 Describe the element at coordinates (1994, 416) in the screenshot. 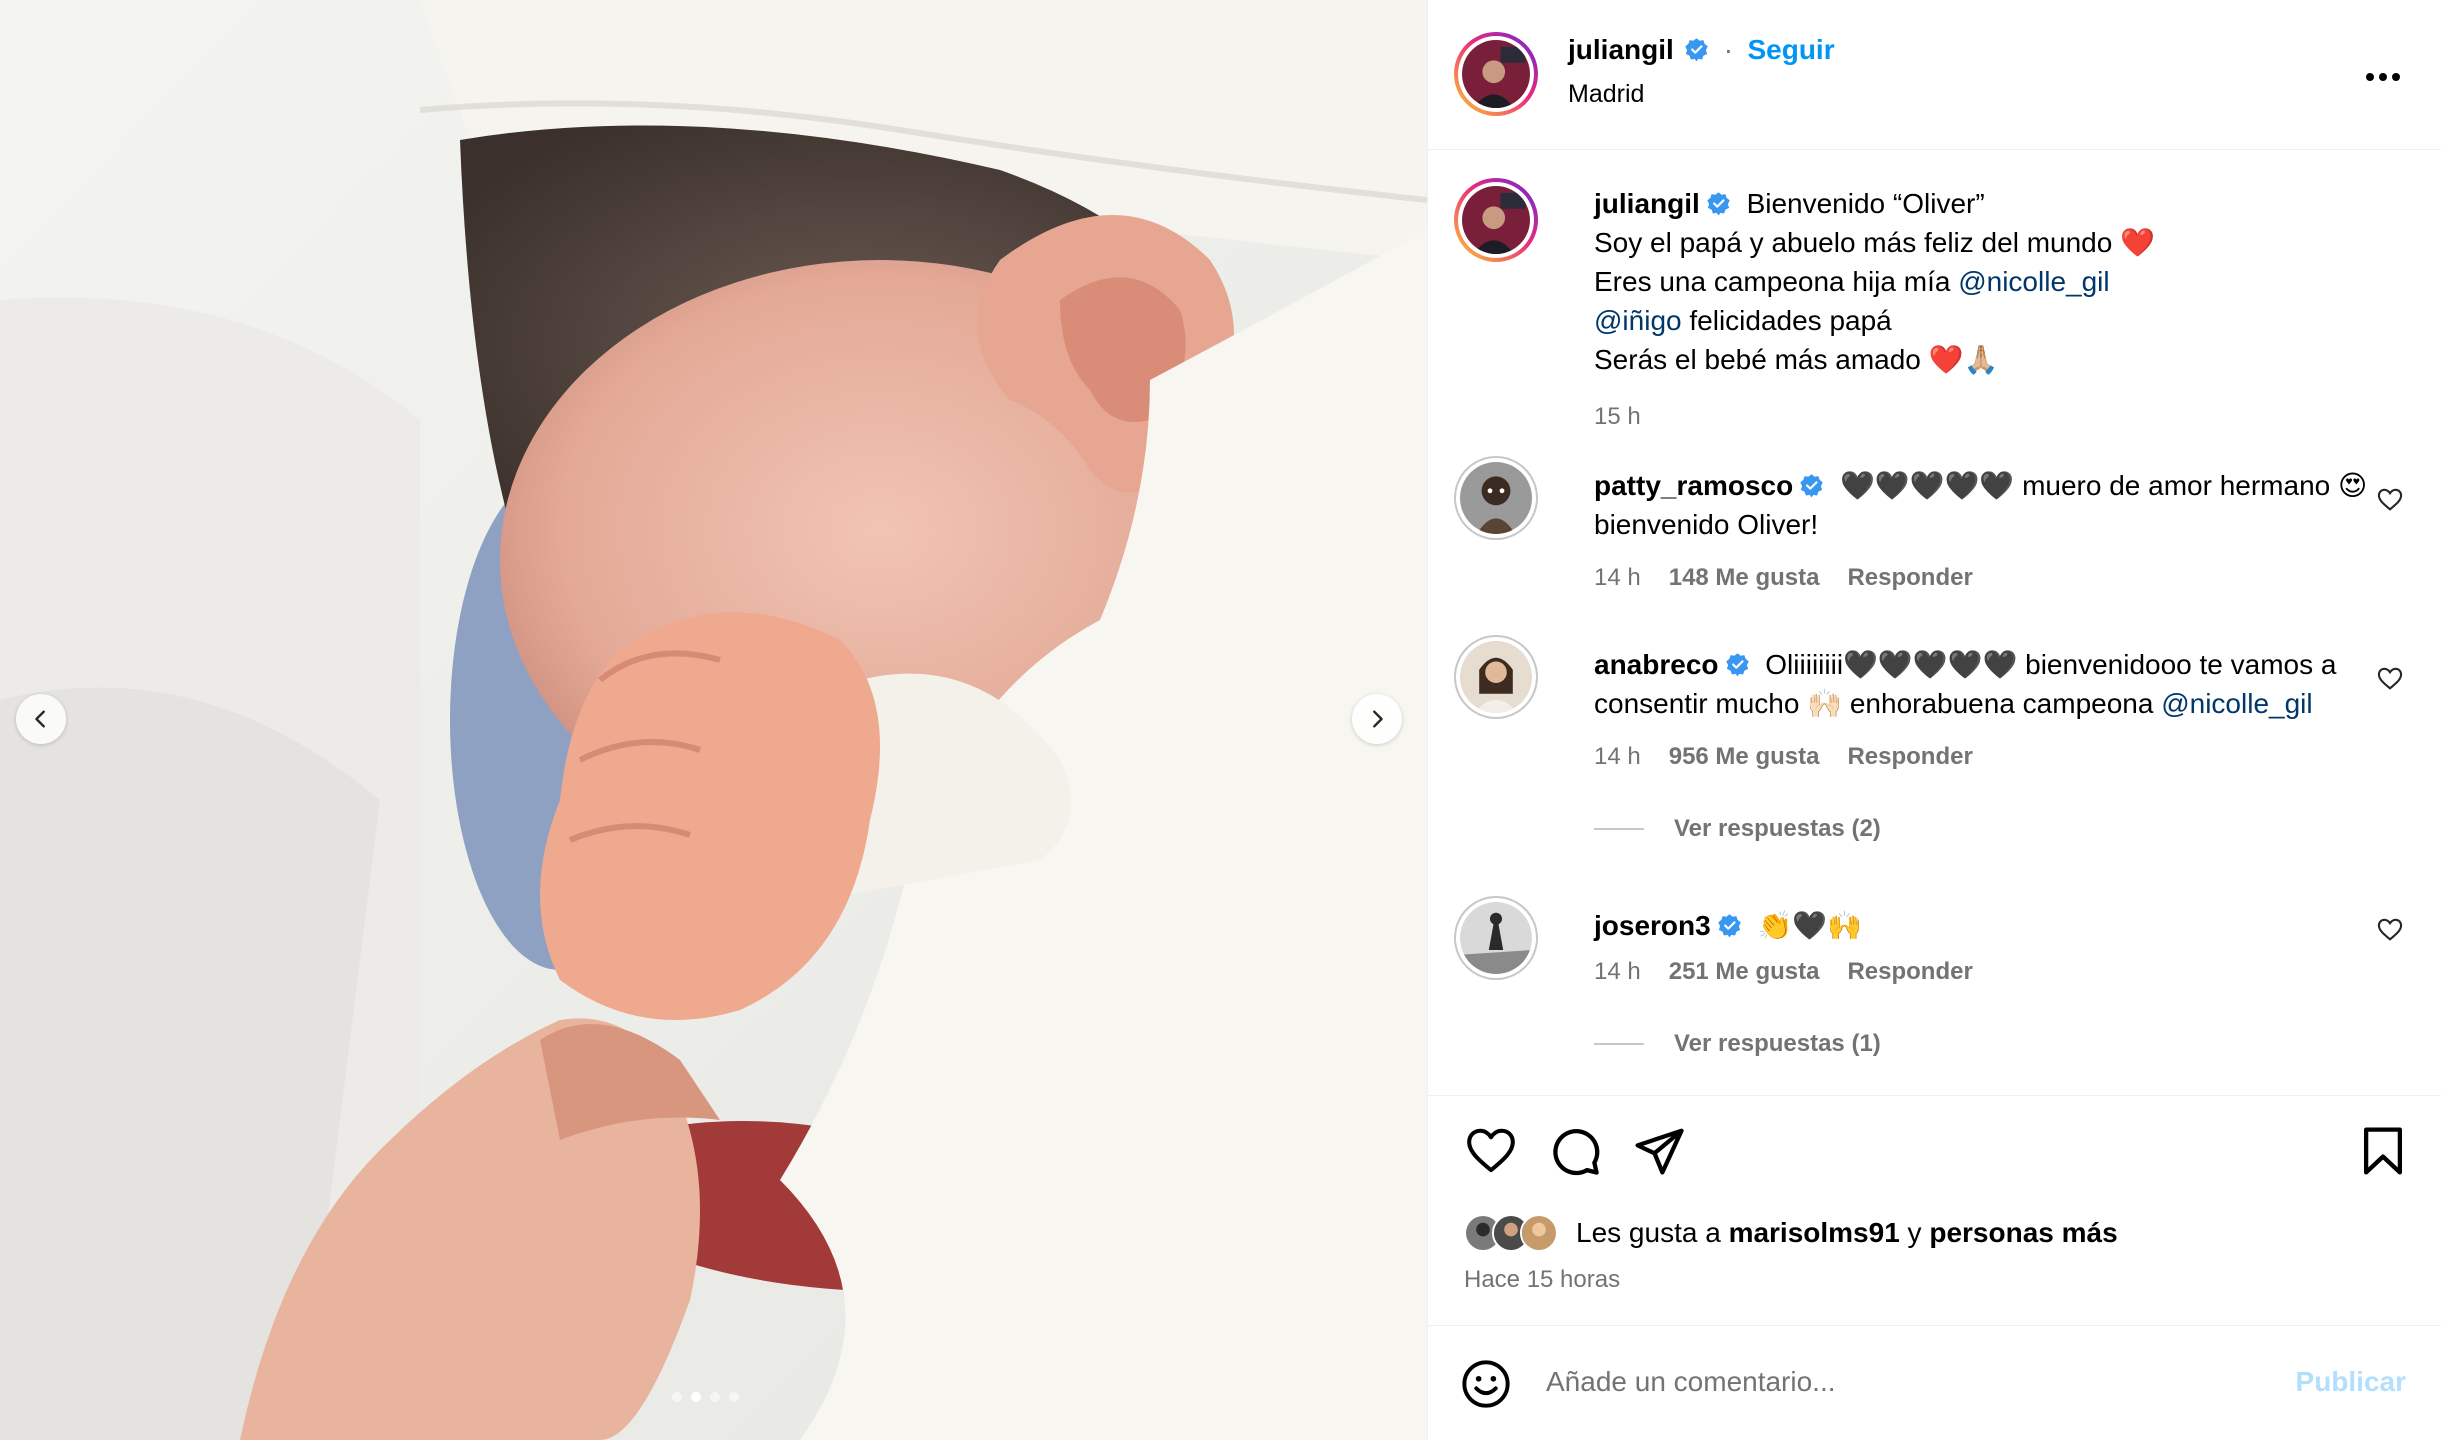

I see `caption-time: 15 h` at that location.